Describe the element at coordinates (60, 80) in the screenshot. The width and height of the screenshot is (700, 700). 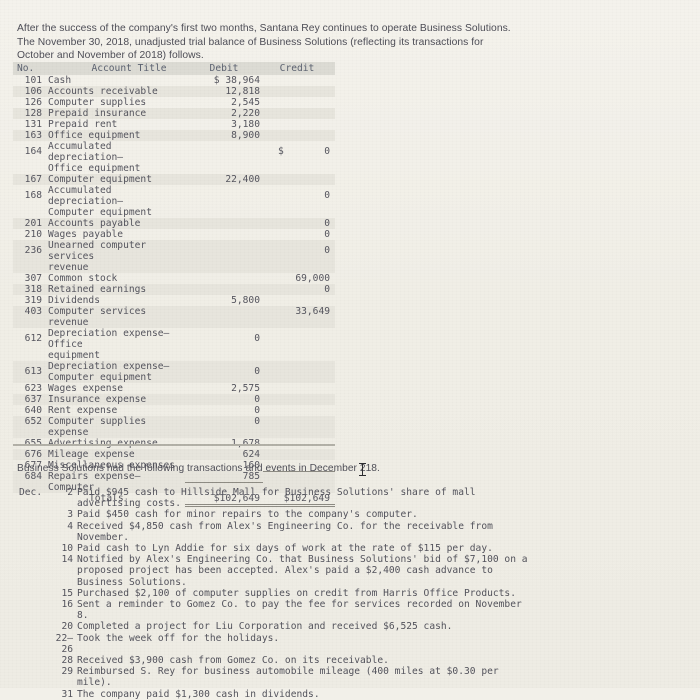
I see `cell-account-title: Cash` at that location.